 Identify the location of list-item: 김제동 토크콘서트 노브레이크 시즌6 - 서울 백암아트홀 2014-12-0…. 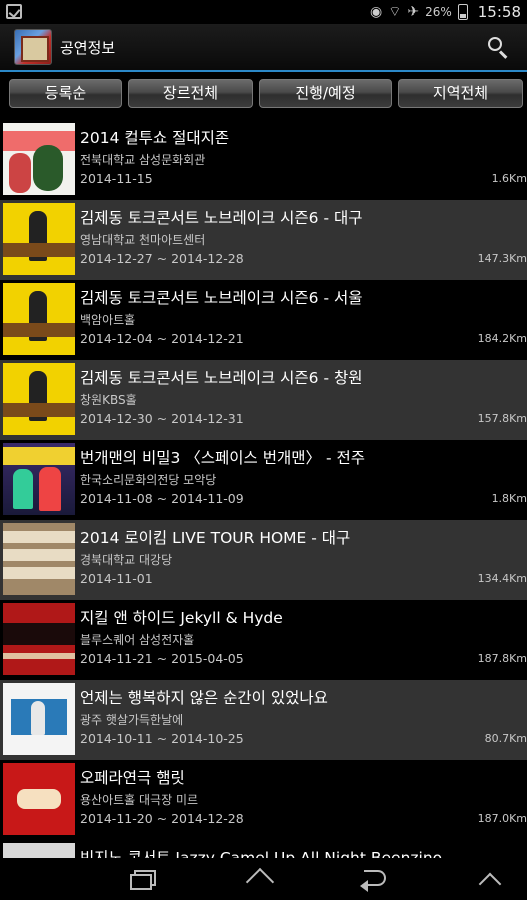
(263, 320).